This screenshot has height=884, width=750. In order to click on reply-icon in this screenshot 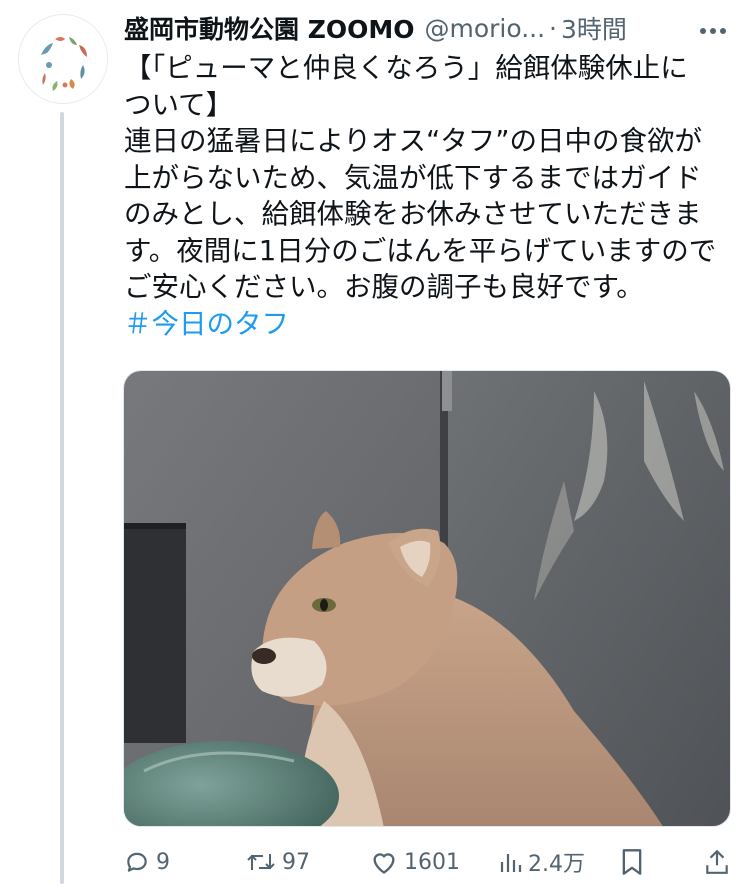, I will do `click(137, 862)`.